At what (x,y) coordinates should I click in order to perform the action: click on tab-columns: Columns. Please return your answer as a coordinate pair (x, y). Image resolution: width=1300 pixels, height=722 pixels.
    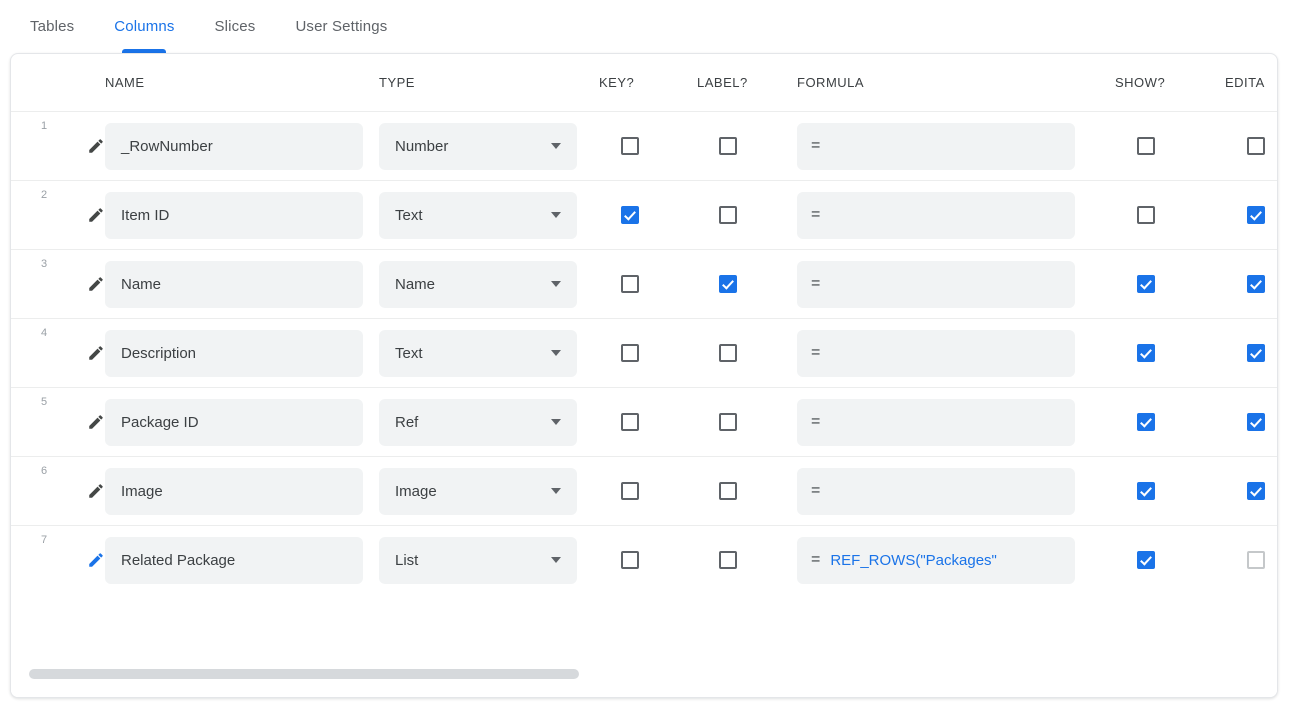
    Looking at the image, I should click on (144, 26).